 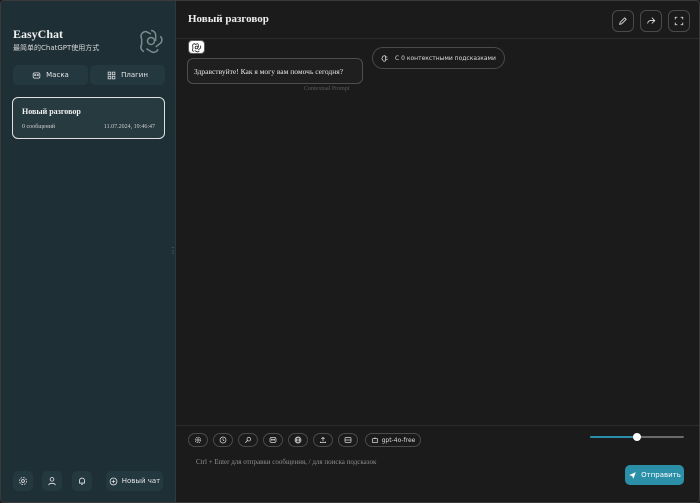 I want to click on model-select-button: gpt-4o-free, so click(x=393, y=440).